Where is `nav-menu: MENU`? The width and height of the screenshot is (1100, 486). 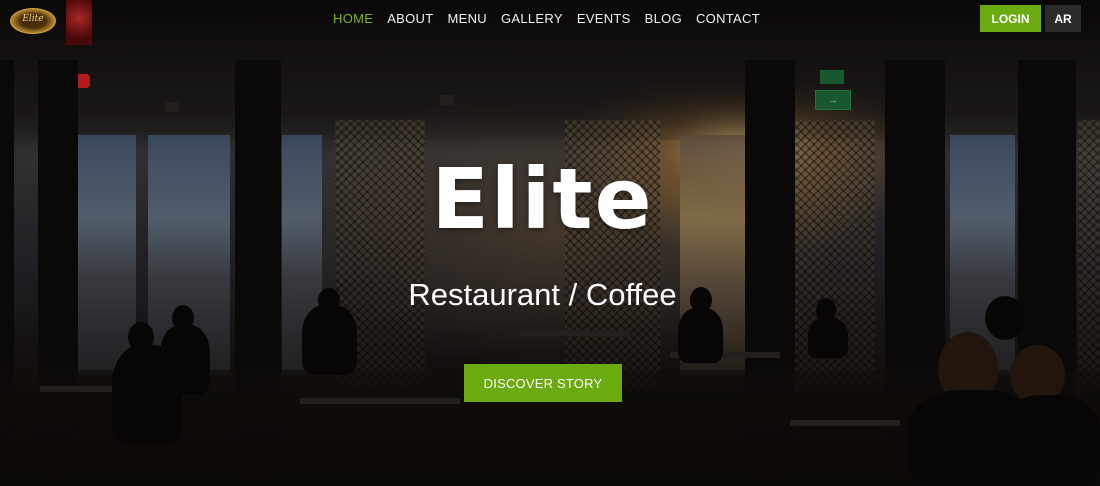
nav-menu: MENU is located at coordinates (467, 18).